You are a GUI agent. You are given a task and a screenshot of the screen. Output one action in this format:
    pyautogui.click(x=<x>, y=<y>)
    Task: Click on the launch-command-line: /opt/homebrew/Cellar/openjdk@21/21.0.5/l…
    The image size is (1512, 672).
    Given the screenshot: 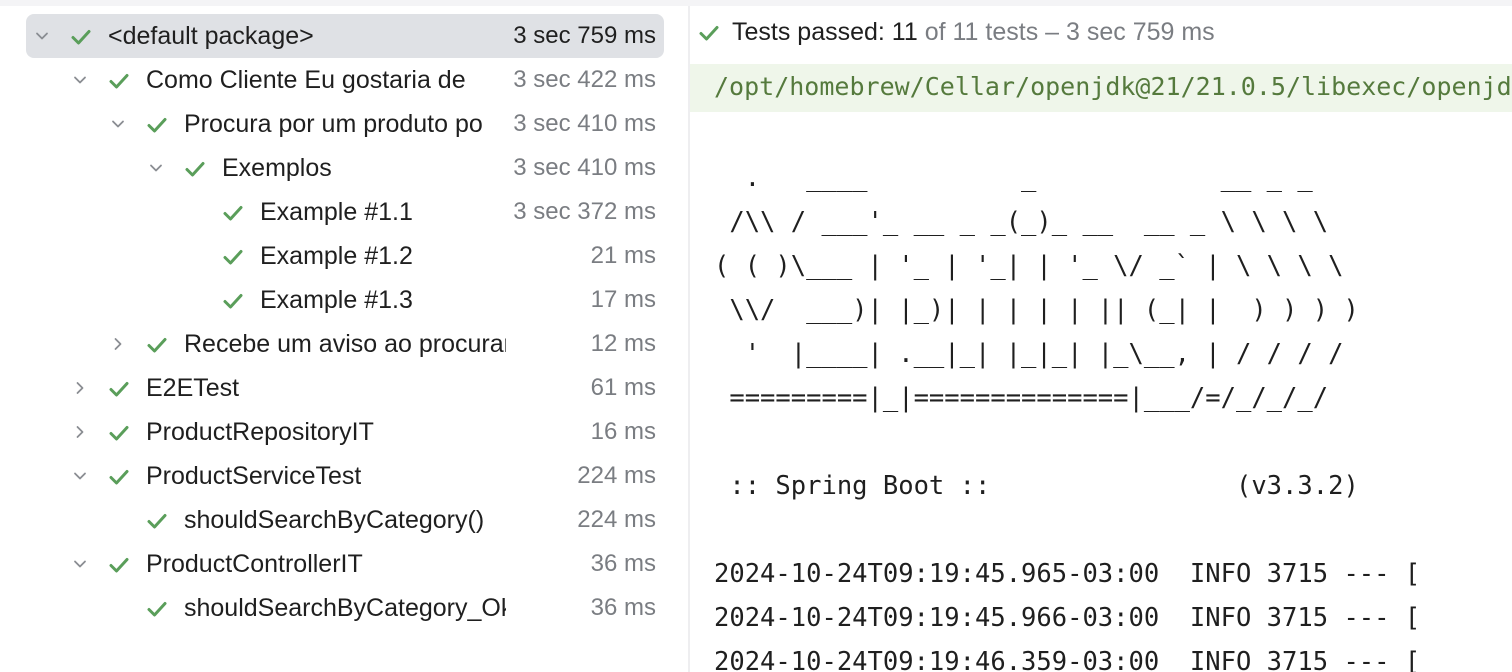 What is the action you would take?
    pyautogui.click(x=1101, y=88)
    